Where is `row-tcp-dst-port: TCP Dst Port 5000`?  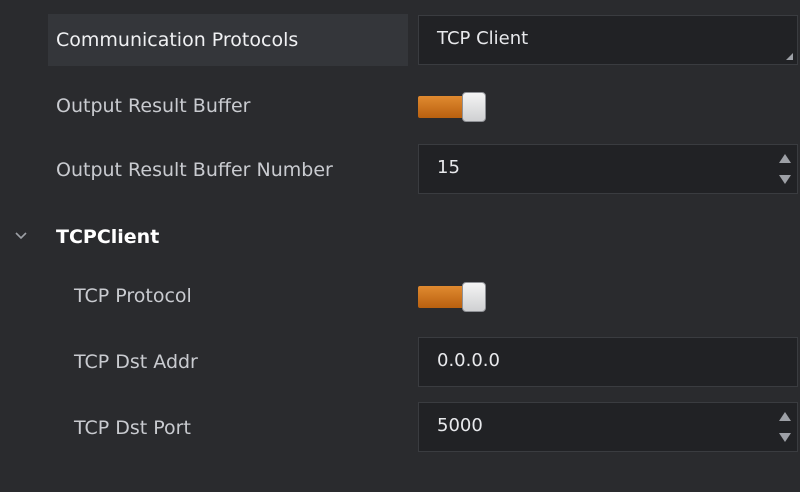 row-tcp-dst-port: TCP Dst Port 5000 is located at coordinates (400, 428).